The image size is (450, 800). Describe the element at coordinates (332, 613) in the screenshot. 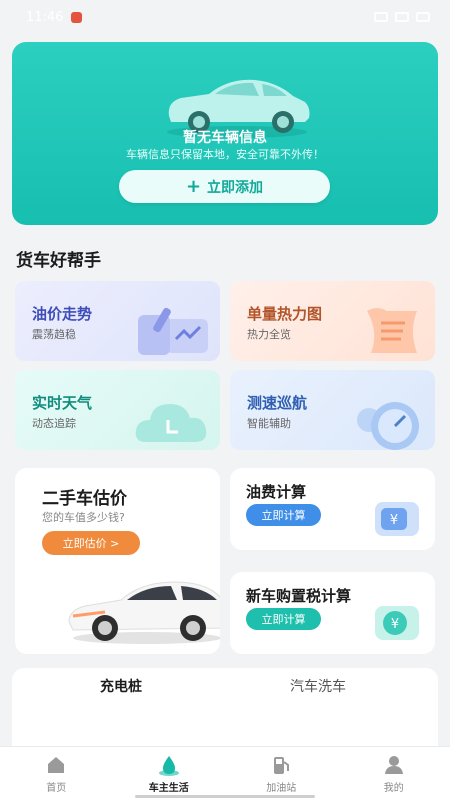

I see `purchase-tax-card: 新车购置税计算 立即计算 ¥` at that location.